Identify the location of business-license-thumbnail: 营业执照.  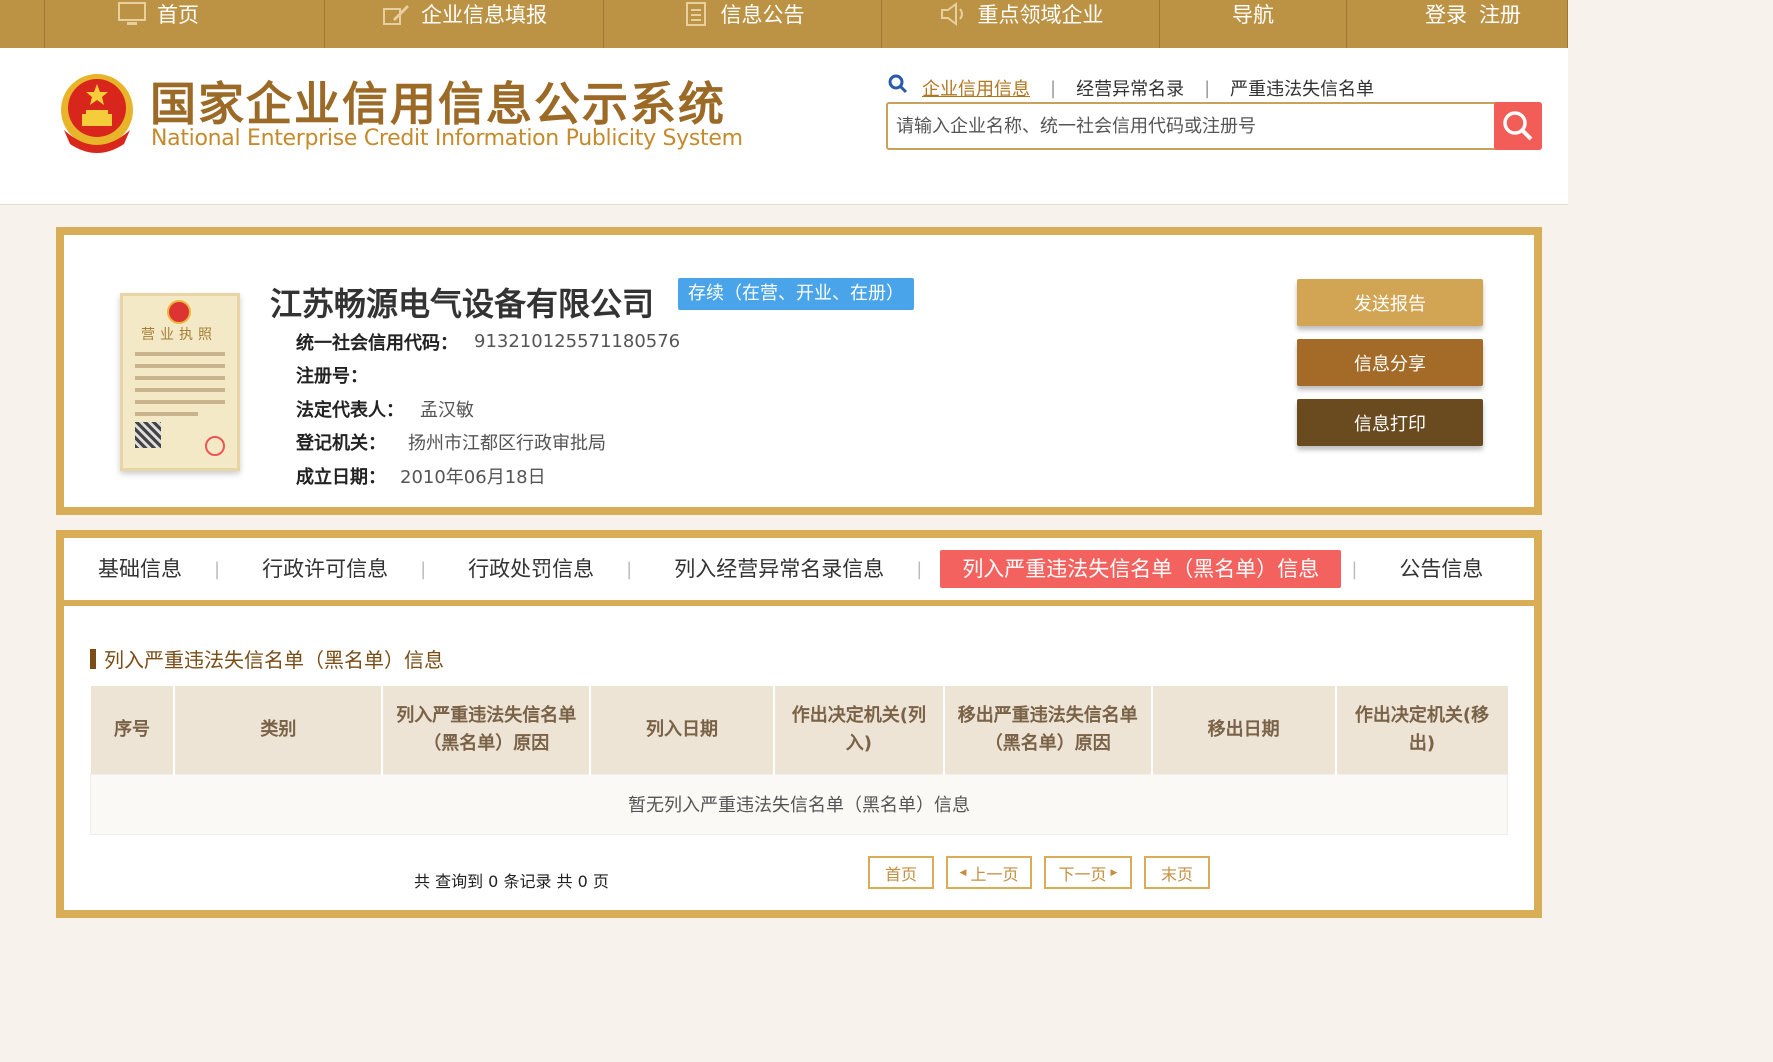
(180, 382).